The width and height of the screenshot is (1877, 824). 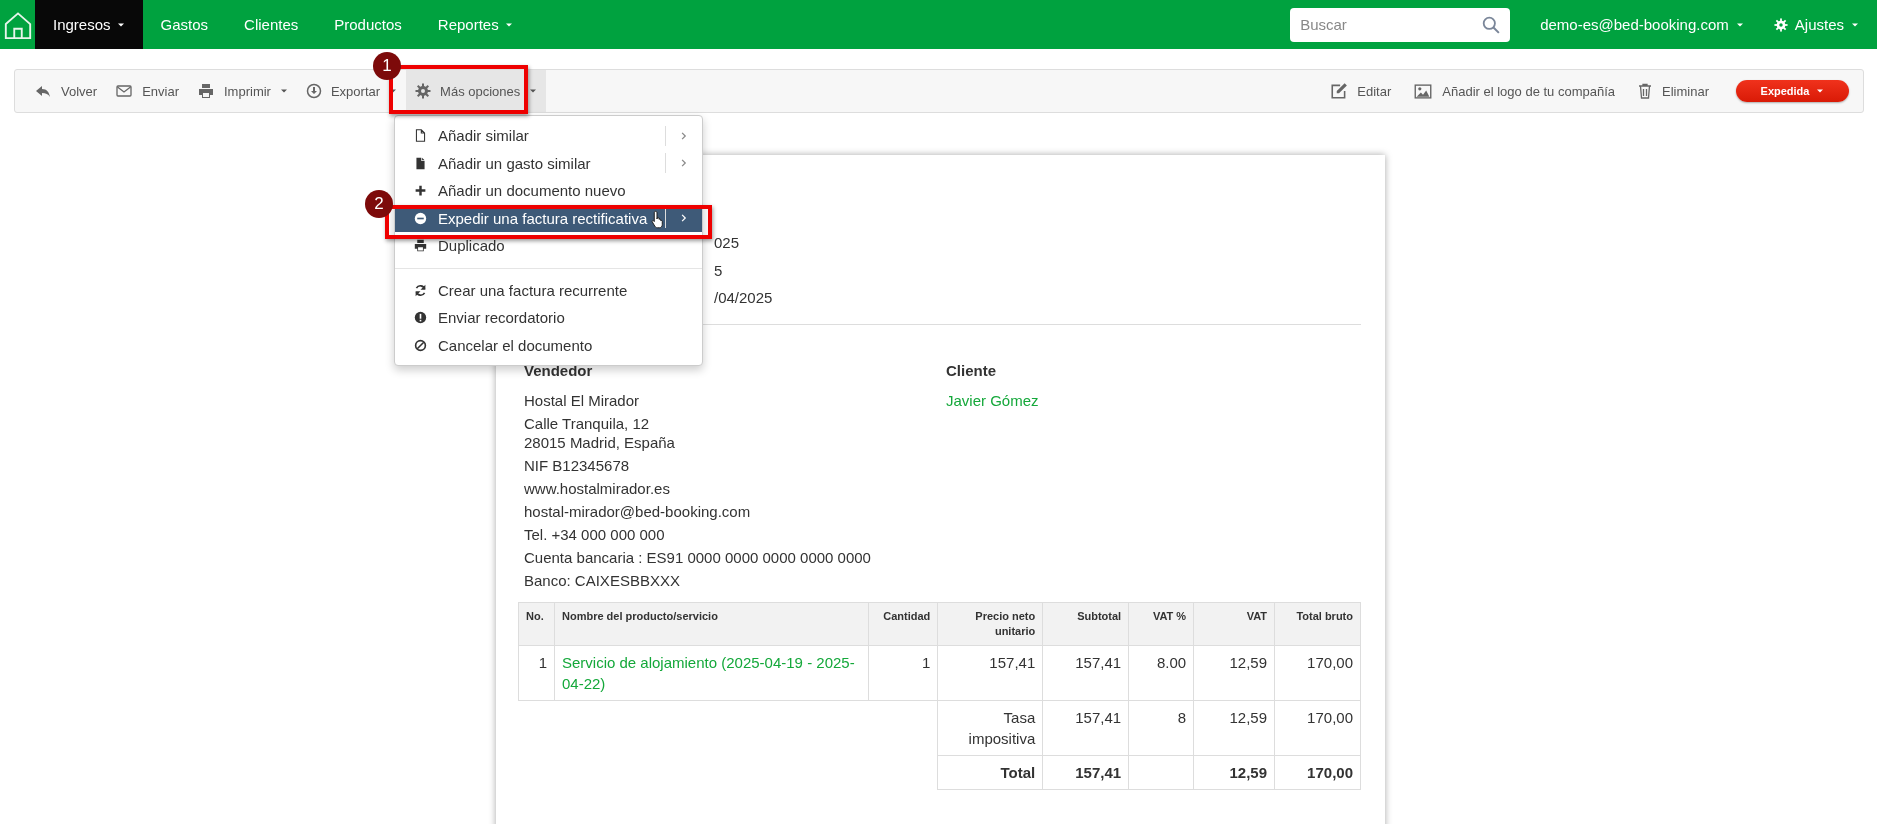 What do you see at coordinates (423, 91) in the screenshot?
I see `gear-icon` at bounding box center [423, 91].